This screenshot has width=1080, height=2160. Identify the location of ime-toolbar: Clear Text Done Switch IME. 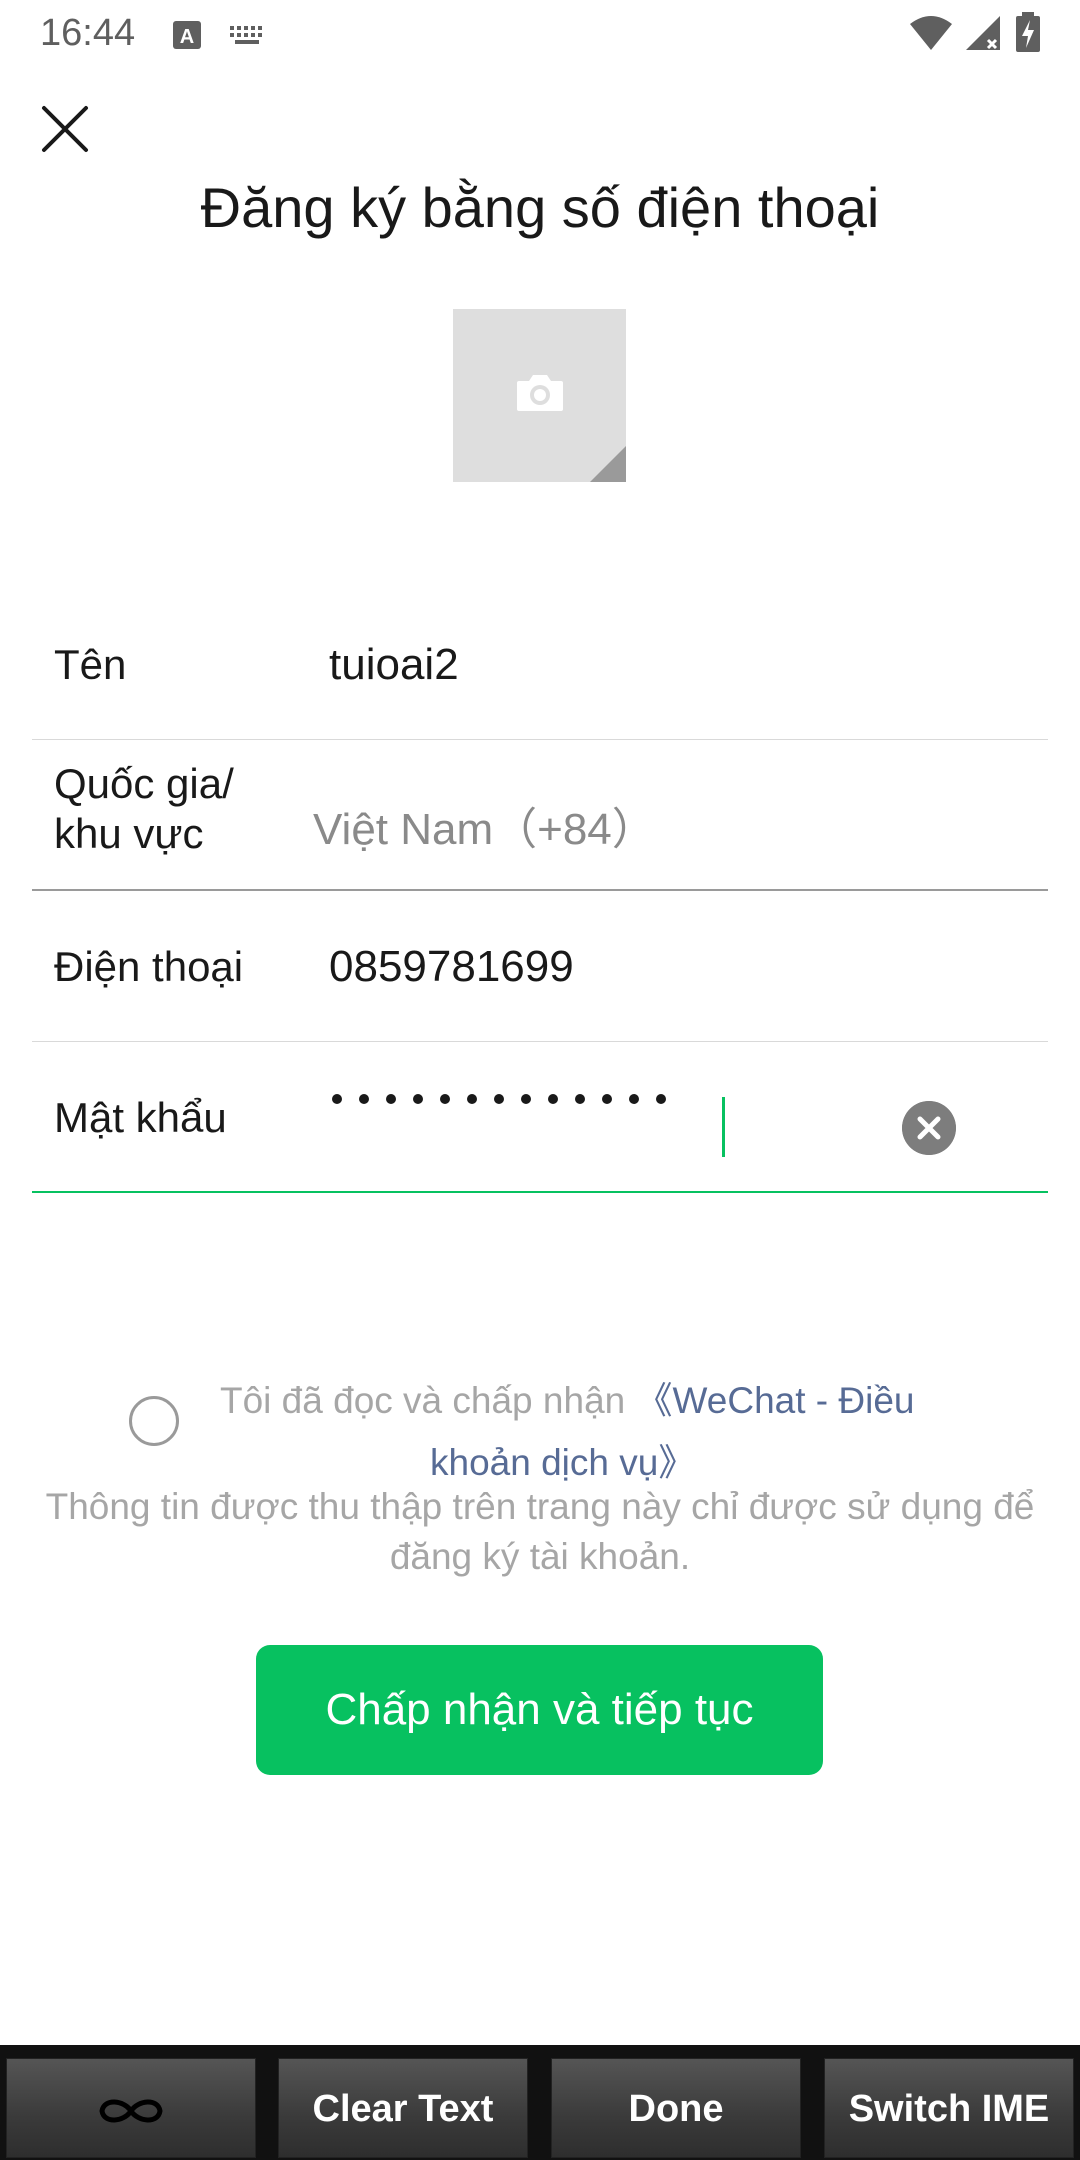
(540, 2102).